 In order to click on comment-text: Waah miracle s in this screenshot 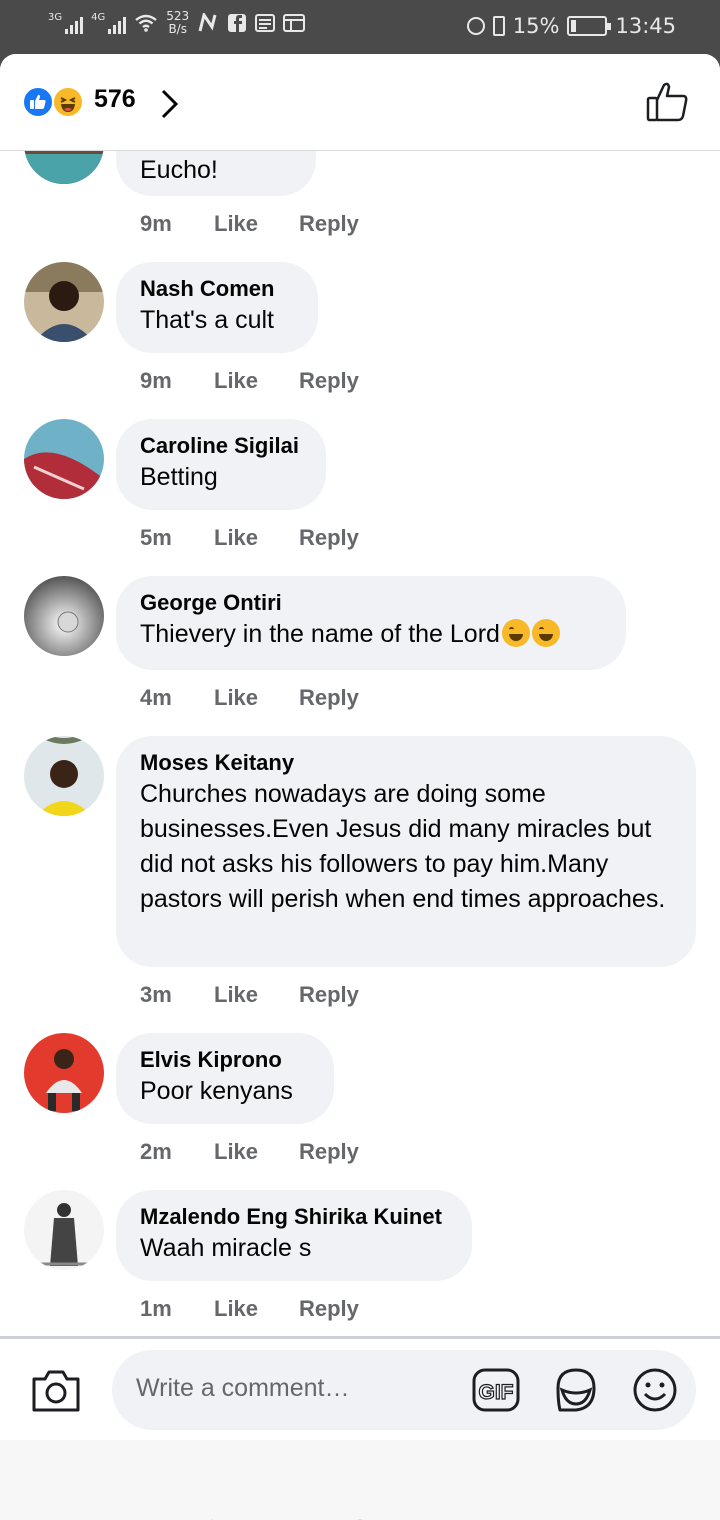, I will do `click(226, 1248)`.